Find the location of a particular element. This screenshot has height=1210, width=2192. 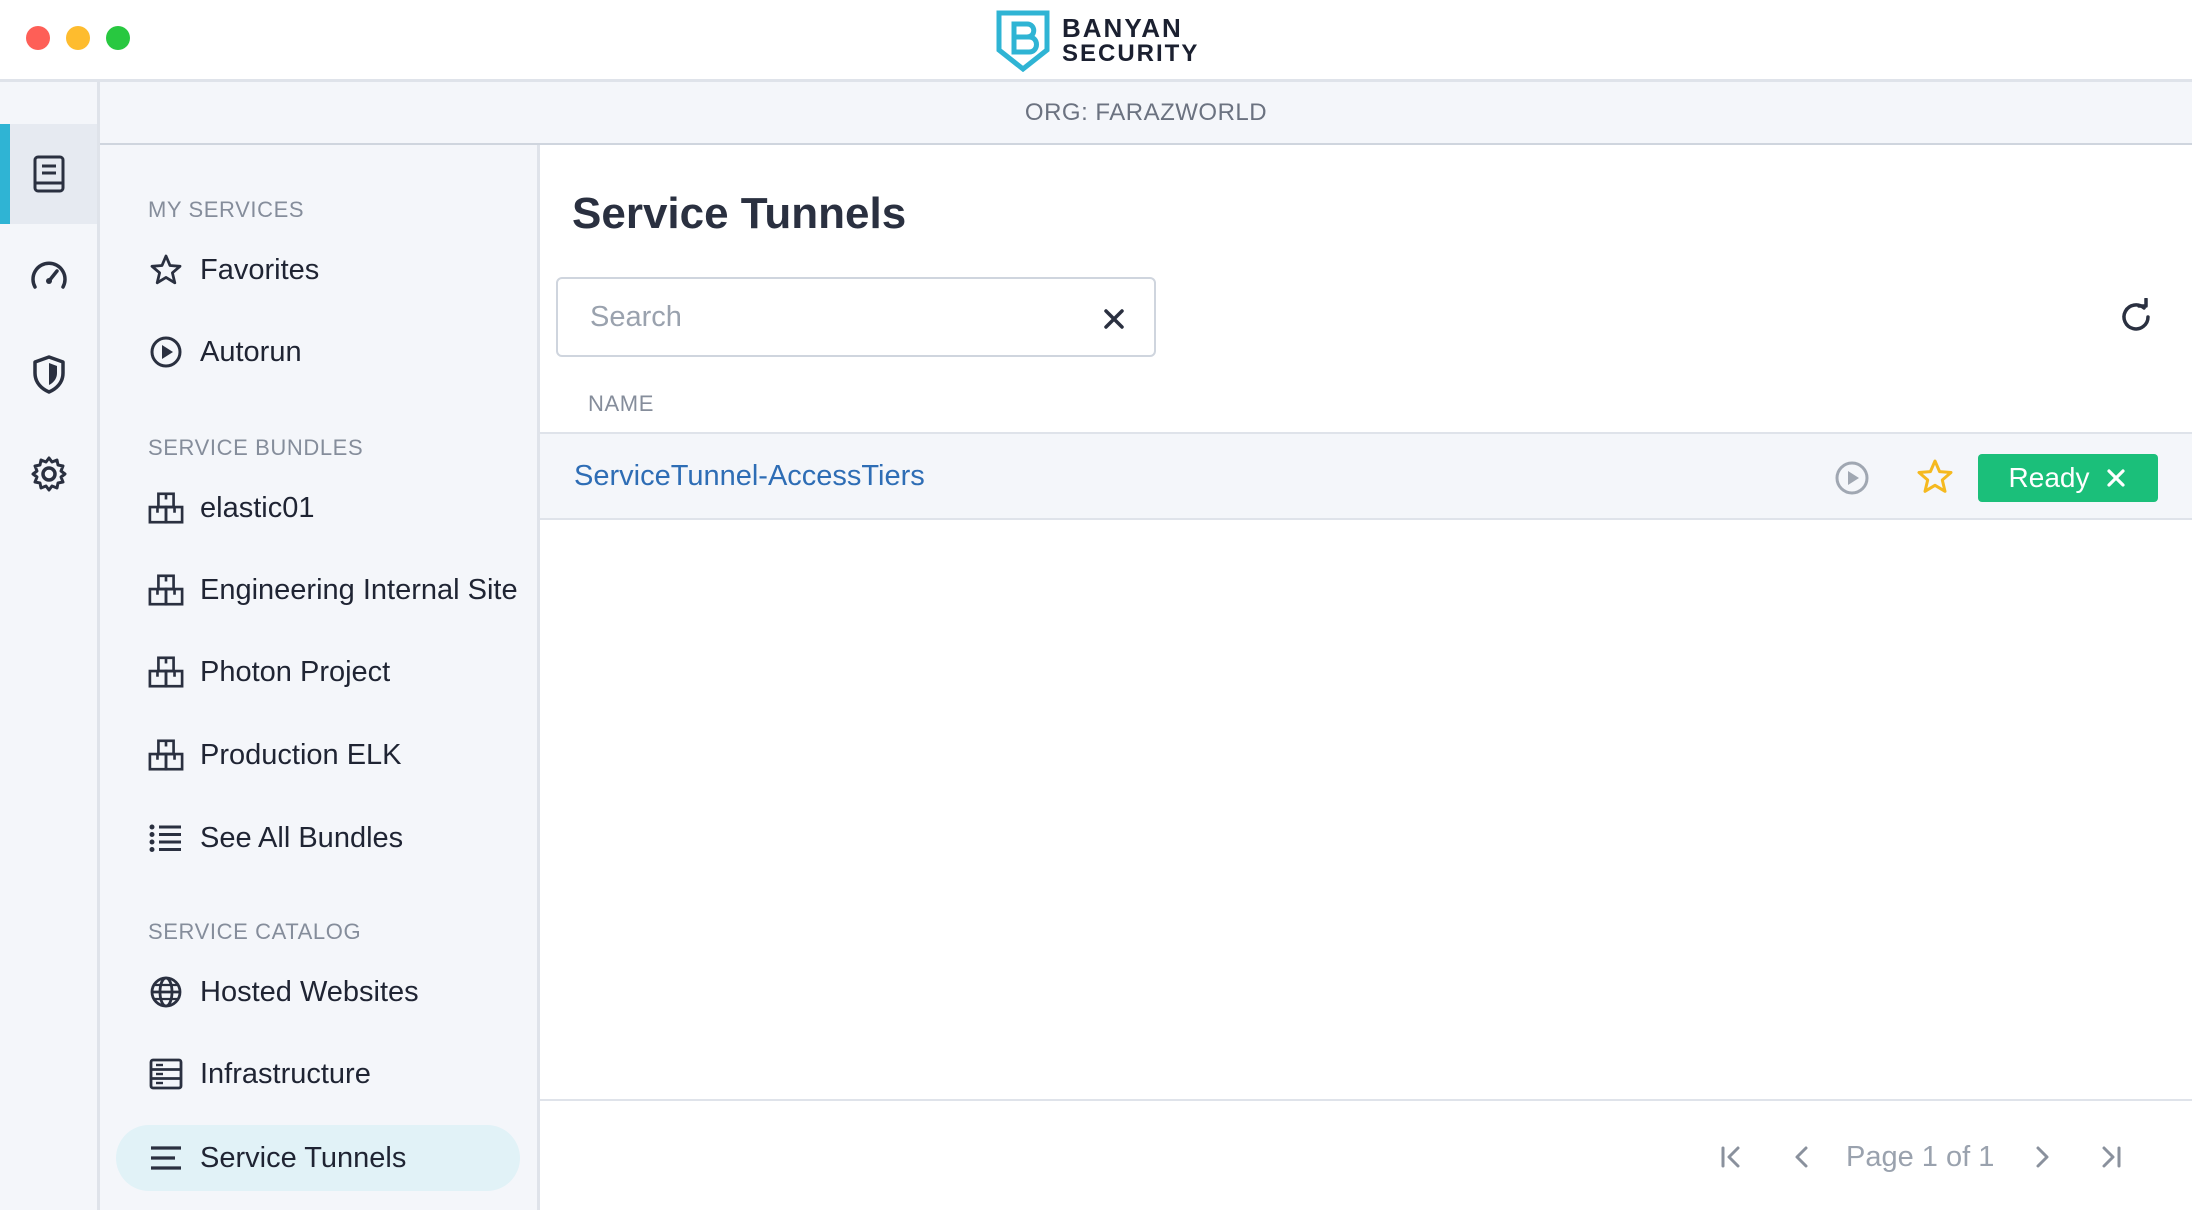

sidebar-item-favorites: Favorites is located at coordinates (318, 270).